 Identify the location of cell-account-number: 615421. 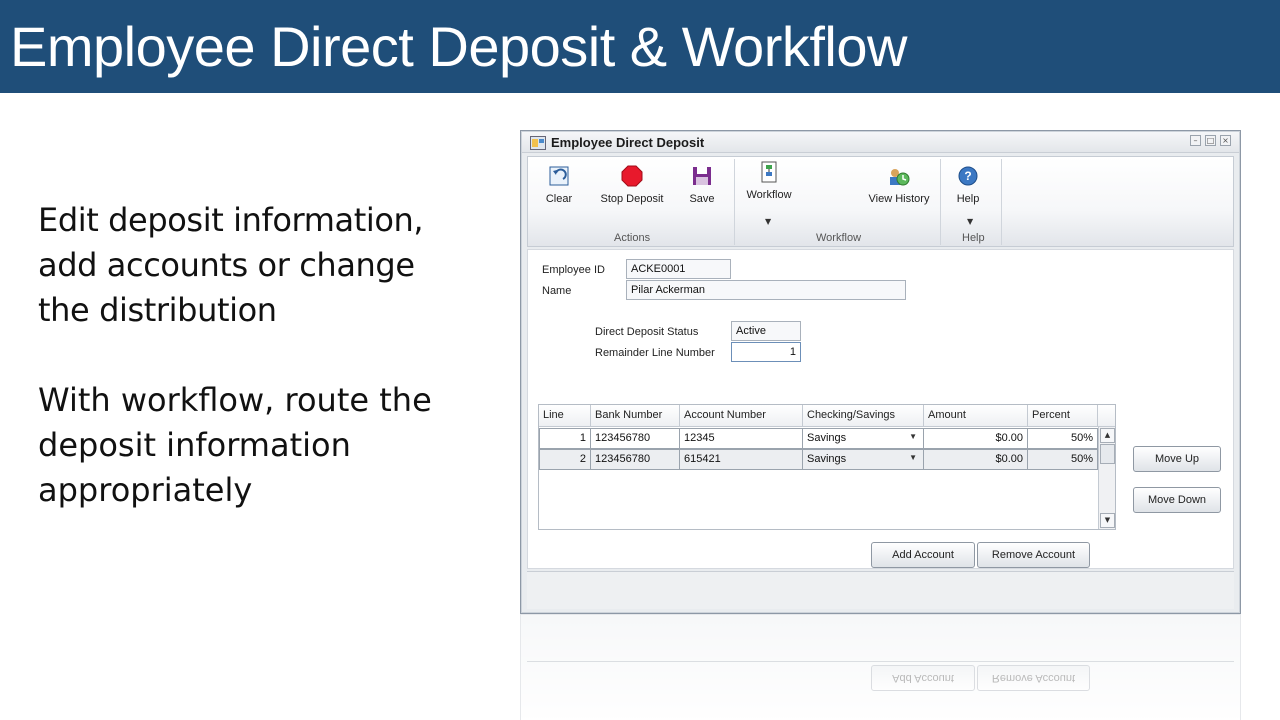
(741, 459).